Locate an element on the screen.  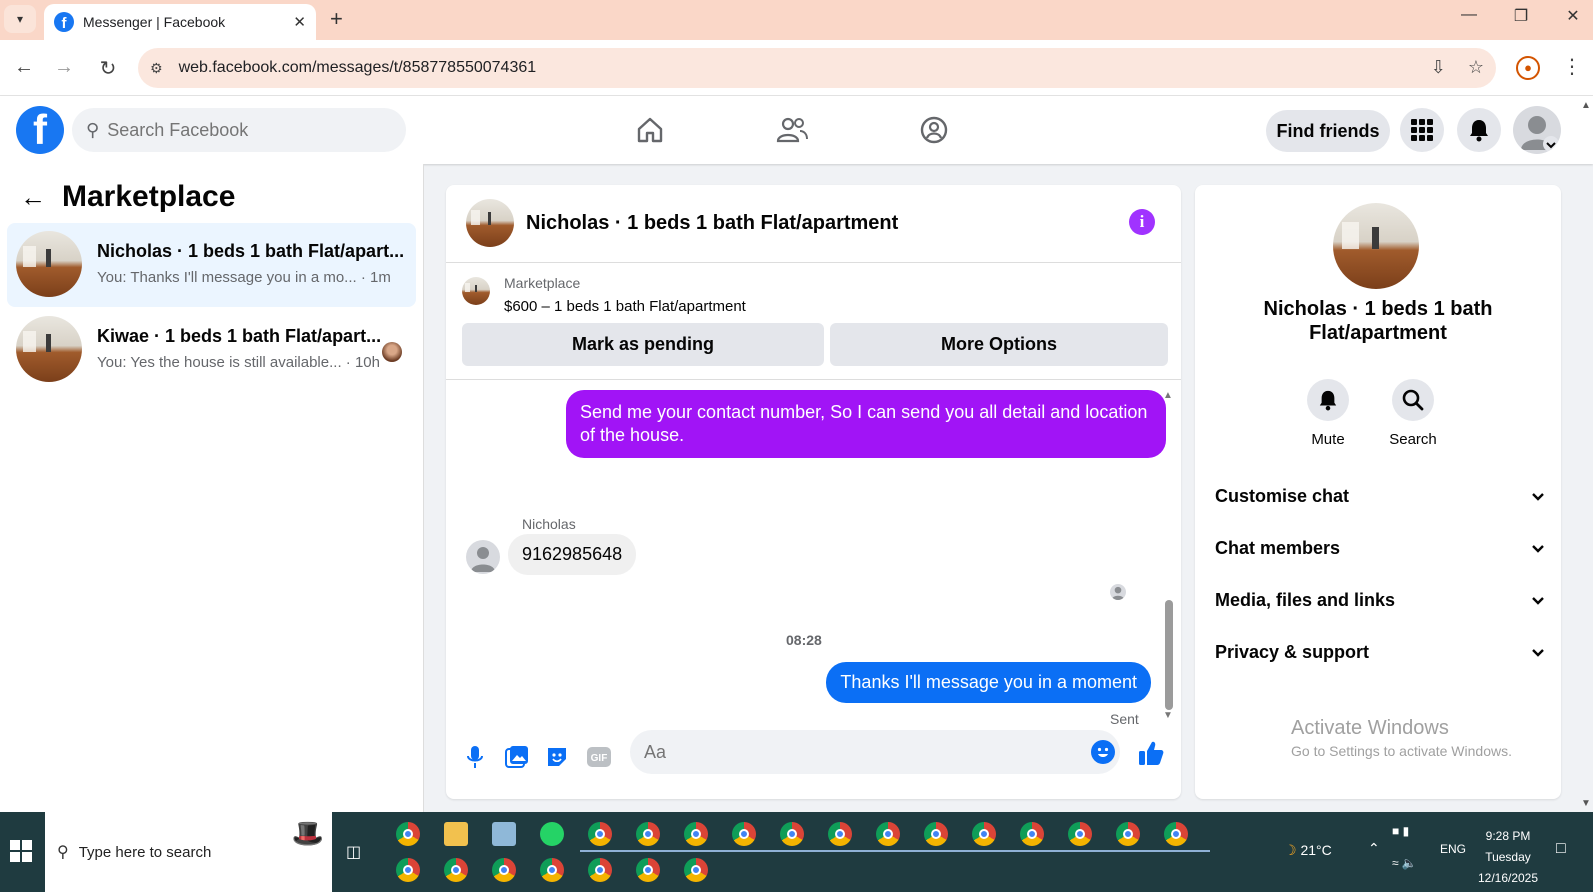
site-info-icon: ⚙ is located at coordinates (156, 68).